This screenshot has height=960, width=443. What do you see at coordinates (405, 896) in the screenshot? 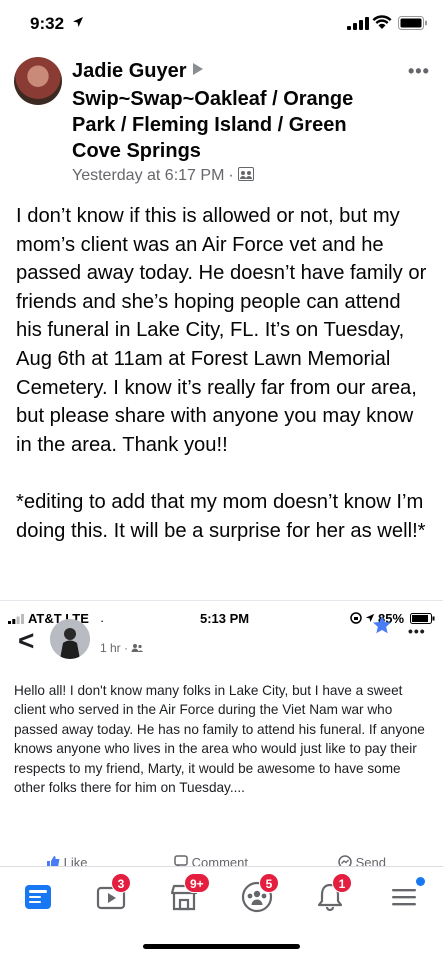
I see `tab-menu` at bounding box center [405, 896].